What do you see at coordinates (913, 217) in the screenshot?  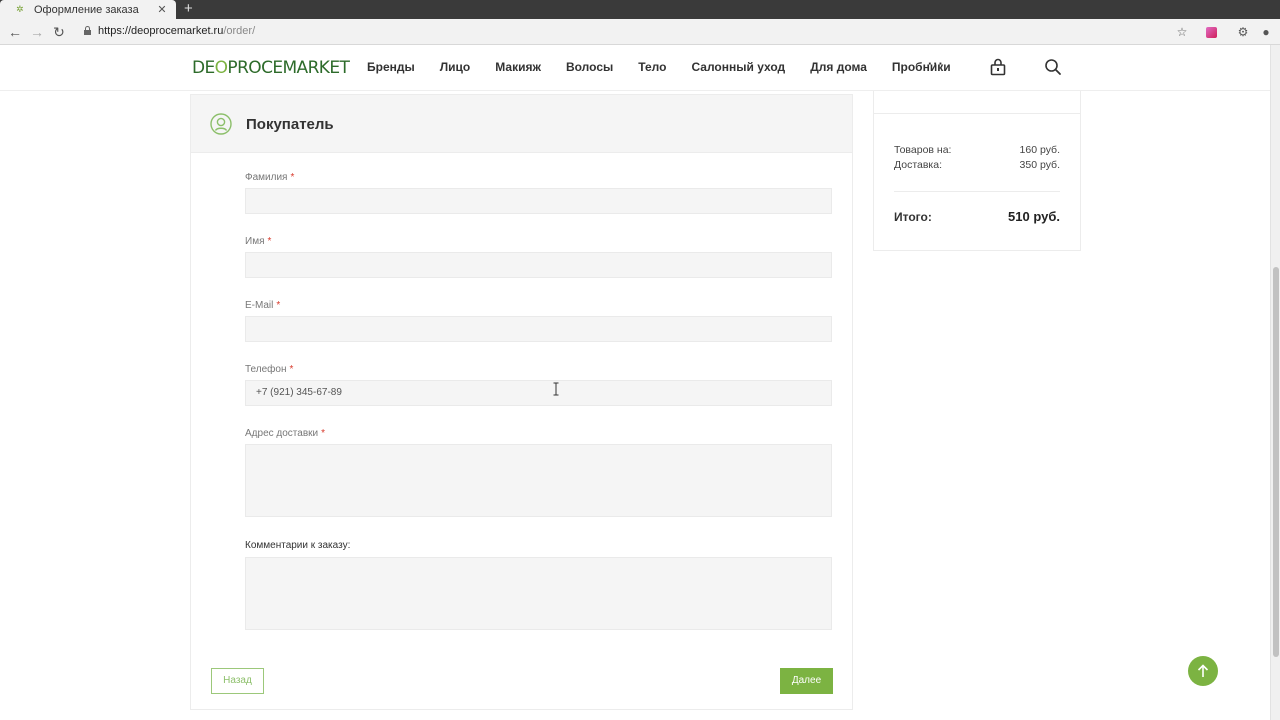 I see `total-label: Итого:` at bounding box center [913, 217].